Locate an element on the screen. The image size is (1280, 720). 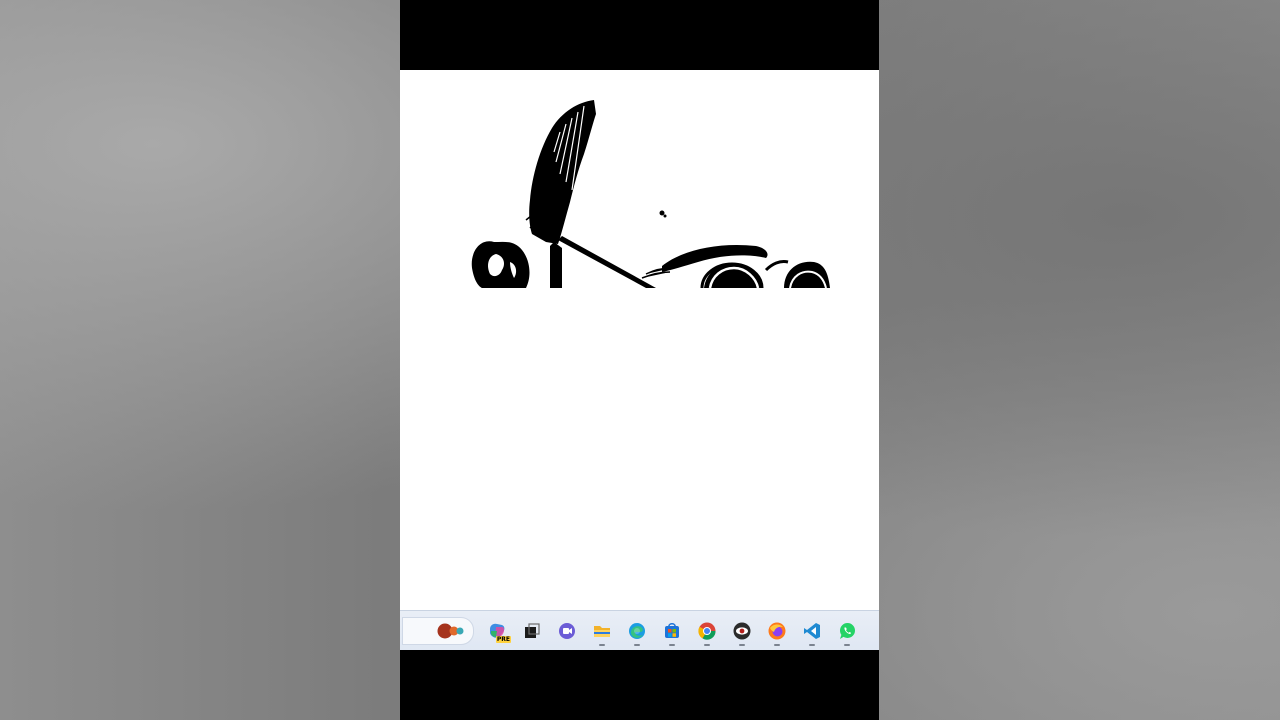
teams-chat-icon is located at coordinates (567, 631).